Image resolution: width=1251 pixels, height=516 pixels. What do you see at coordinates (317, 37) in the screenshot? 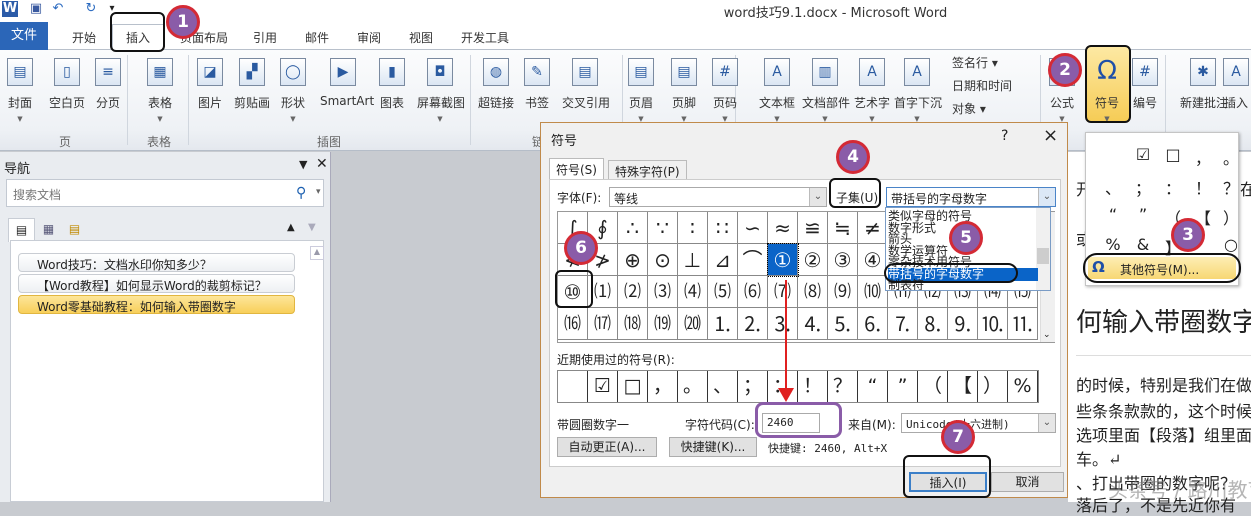
I see `tab-mailings: 邮件` at bounding box center [317, 37].